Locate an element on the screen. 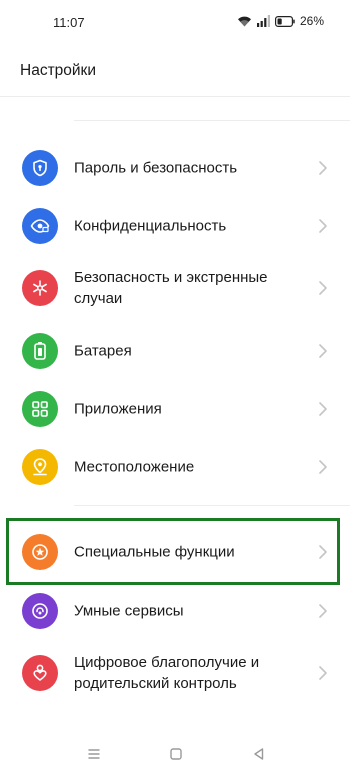  eye-lock-icon is located at coordinates (40, 226).